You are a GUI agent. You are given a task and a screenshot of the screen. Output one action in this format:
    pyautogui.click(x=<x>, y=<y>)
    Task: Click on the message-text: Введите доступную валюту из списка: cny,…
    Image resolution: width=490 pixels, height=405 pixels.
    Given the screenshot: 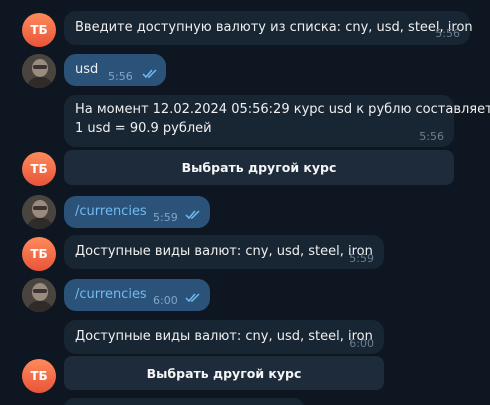 What is the action you would take?
    pyautogui.click(x=274, y=27)
    